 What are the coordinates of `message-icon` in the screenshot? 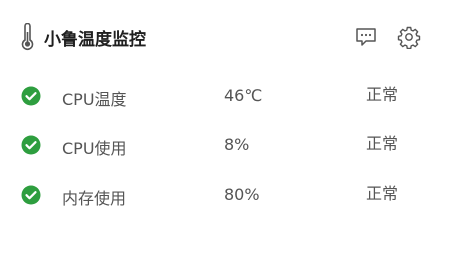 It's located at (366, 37).